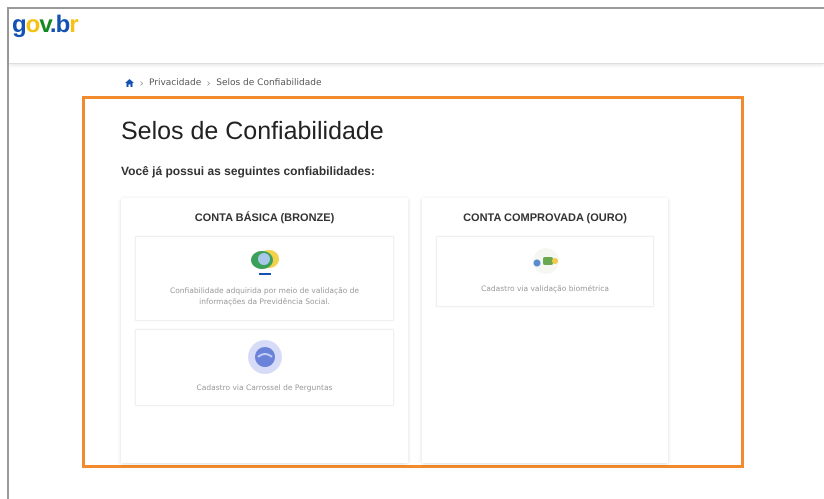  Describe the element at coordinates (264, 218) in the screenshot. I see `level-title: CONTA BÁSICA (BRONZE)` at that location.